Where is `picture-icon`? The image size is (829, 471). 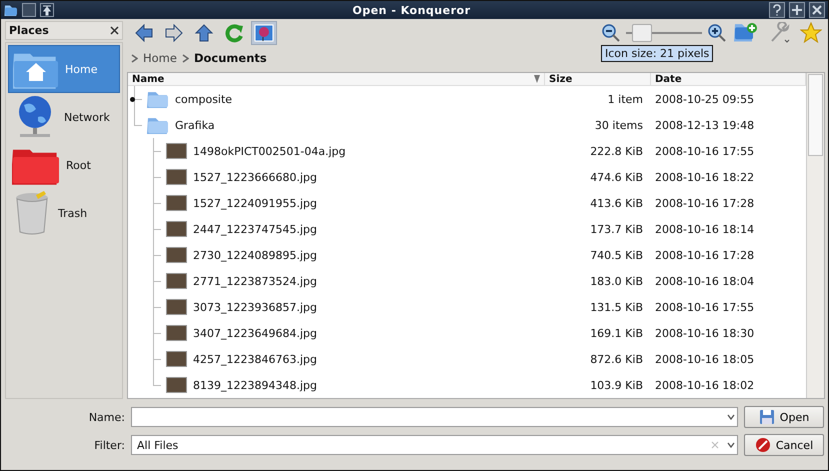
picture-icon is located at coordinates (264, 33).